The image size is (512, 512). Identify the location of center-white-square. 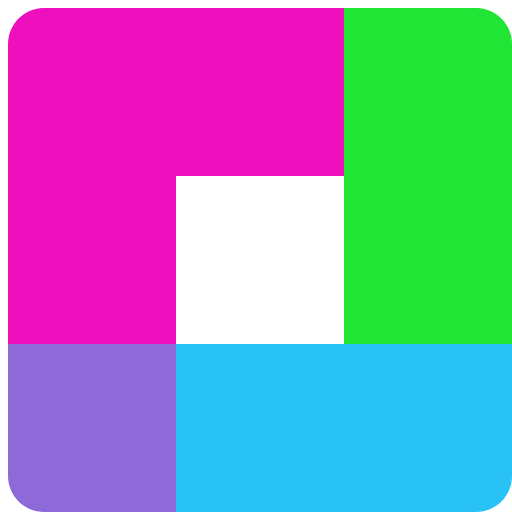
(260, 260).